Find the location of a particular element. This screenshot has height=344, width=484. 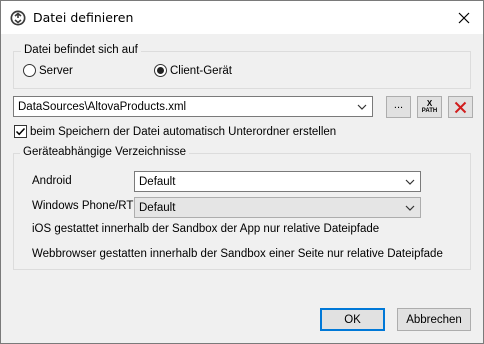

close-icon is located at coordinates (464, 18).